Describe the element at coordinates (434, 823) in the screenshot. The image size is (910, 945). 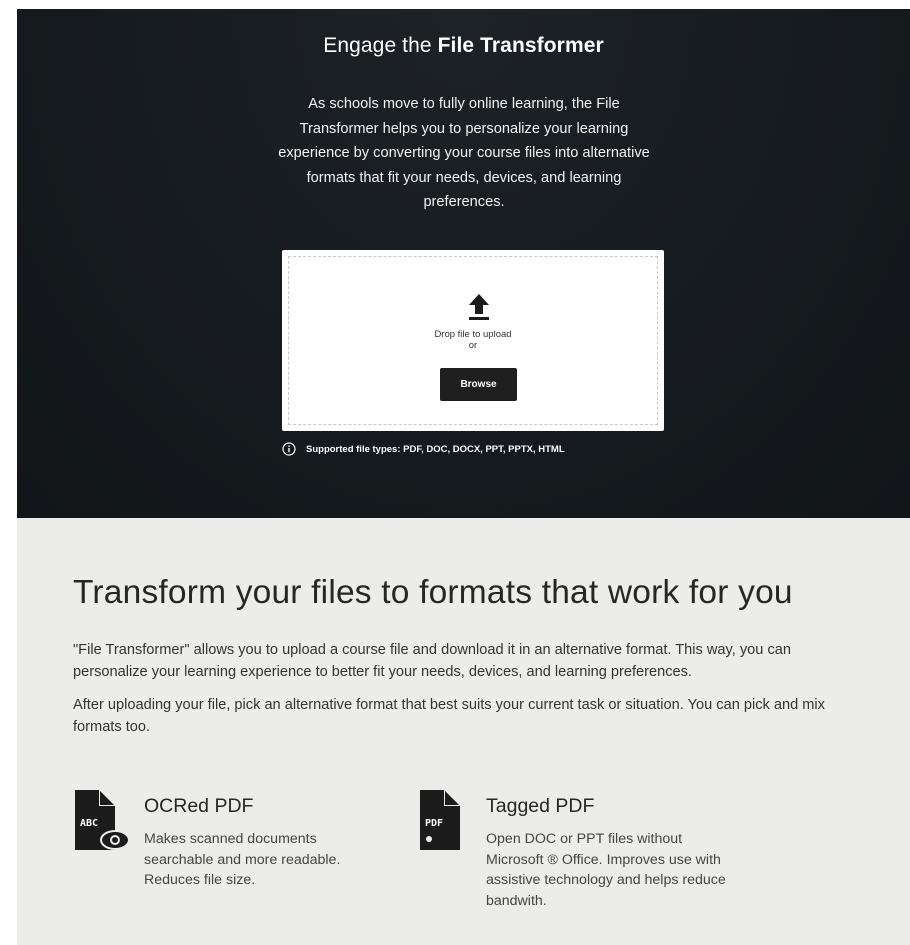
I see `pdf-icon-text: PDF` at that location.